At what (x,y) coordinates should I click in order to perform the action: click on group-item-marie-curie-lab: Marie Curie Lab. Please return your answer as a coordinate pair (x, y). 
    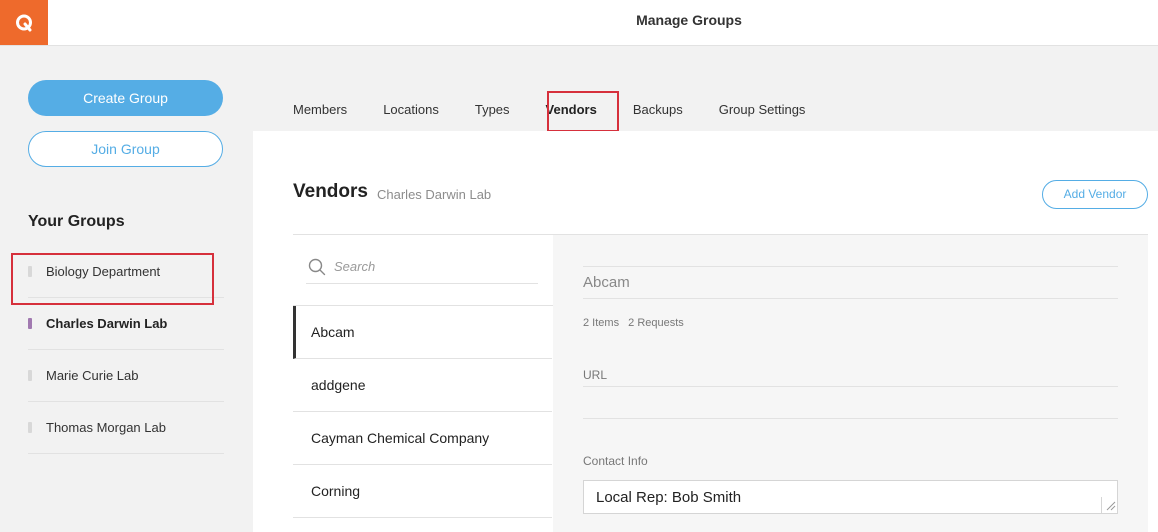
    Looking at the image, I should click on (126, 376).